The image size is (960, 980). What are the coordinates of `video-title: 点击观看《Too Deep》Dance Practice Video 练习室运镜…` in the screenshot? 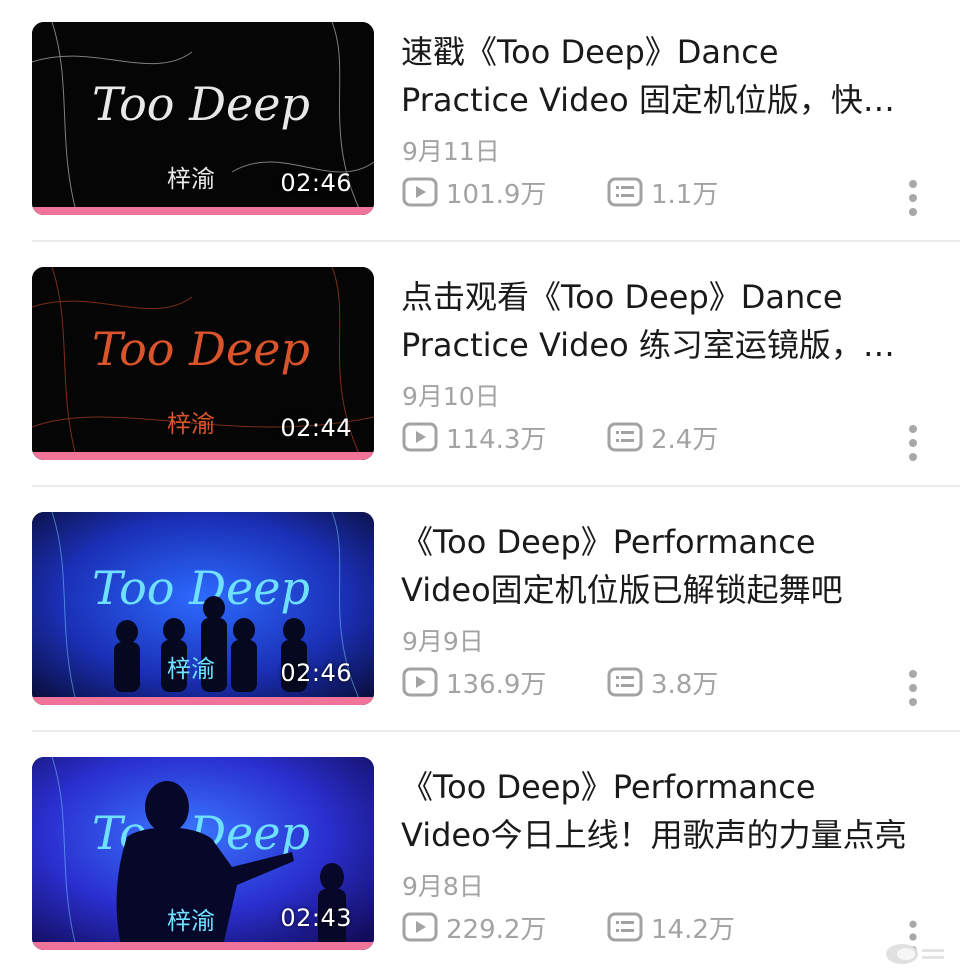 It's located at (656, 323).